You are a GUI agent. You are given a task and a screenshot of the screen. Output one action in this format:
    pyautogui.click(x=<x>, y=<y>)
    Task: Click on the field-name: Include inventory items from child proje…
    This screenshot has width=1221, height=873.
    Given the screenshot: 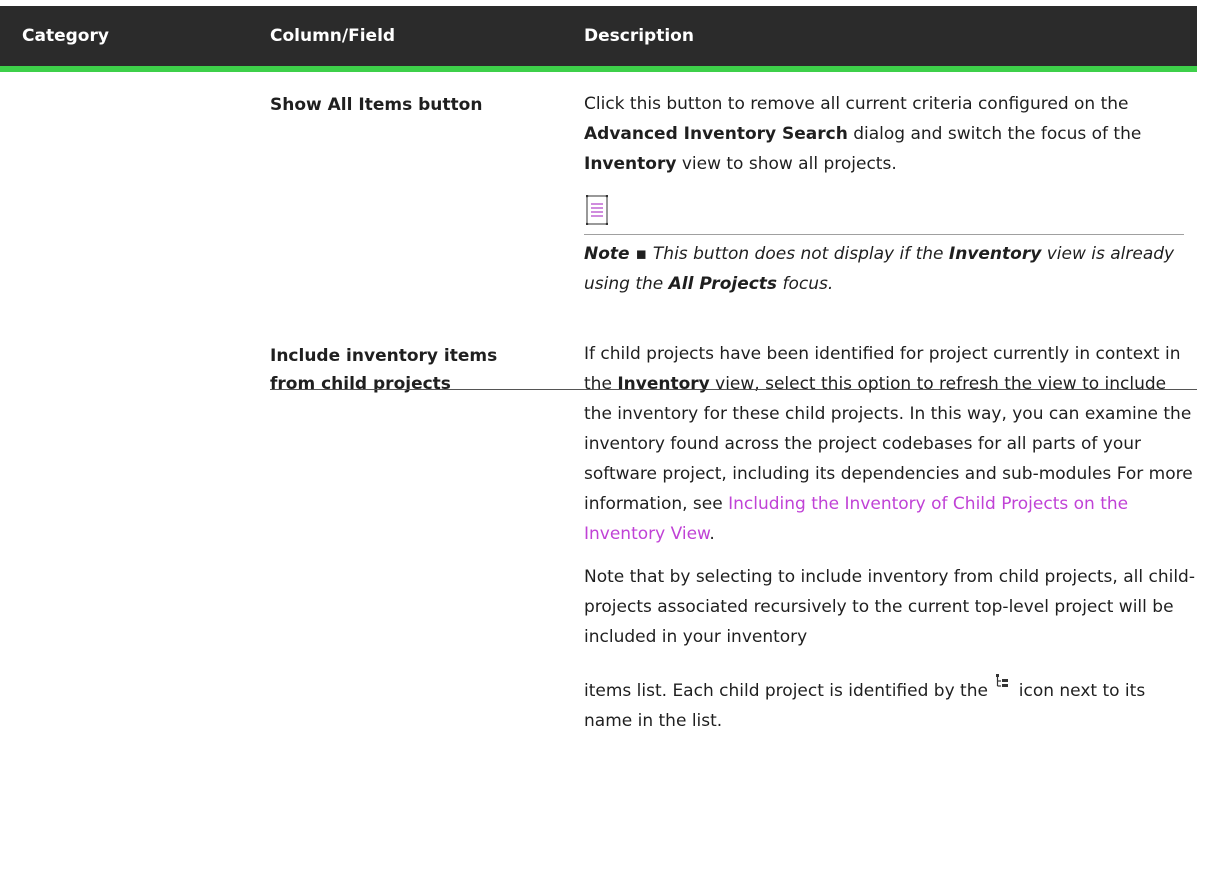 What is the action you would take?
    pyautogui.click(x=427, y=526)
    